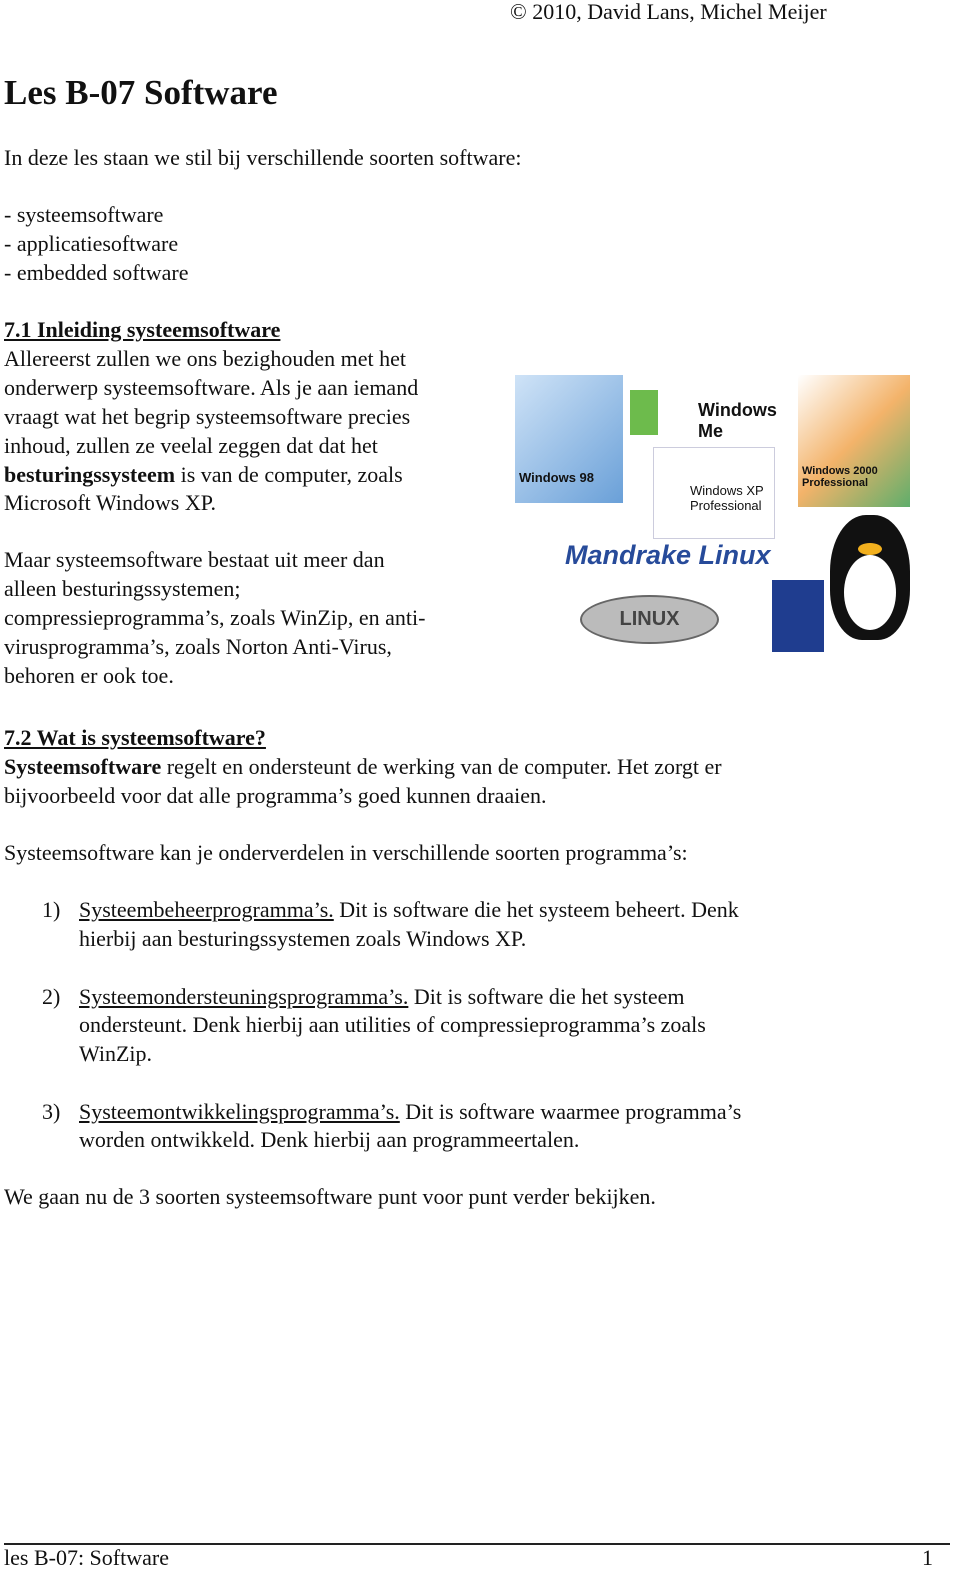 The height and width of the screenshot is (1581, 960). What do you see at coordinates (84, 214) in the screenshot?
I see `topic-item: - systeemsoftware` at bounding box center [84, 214].